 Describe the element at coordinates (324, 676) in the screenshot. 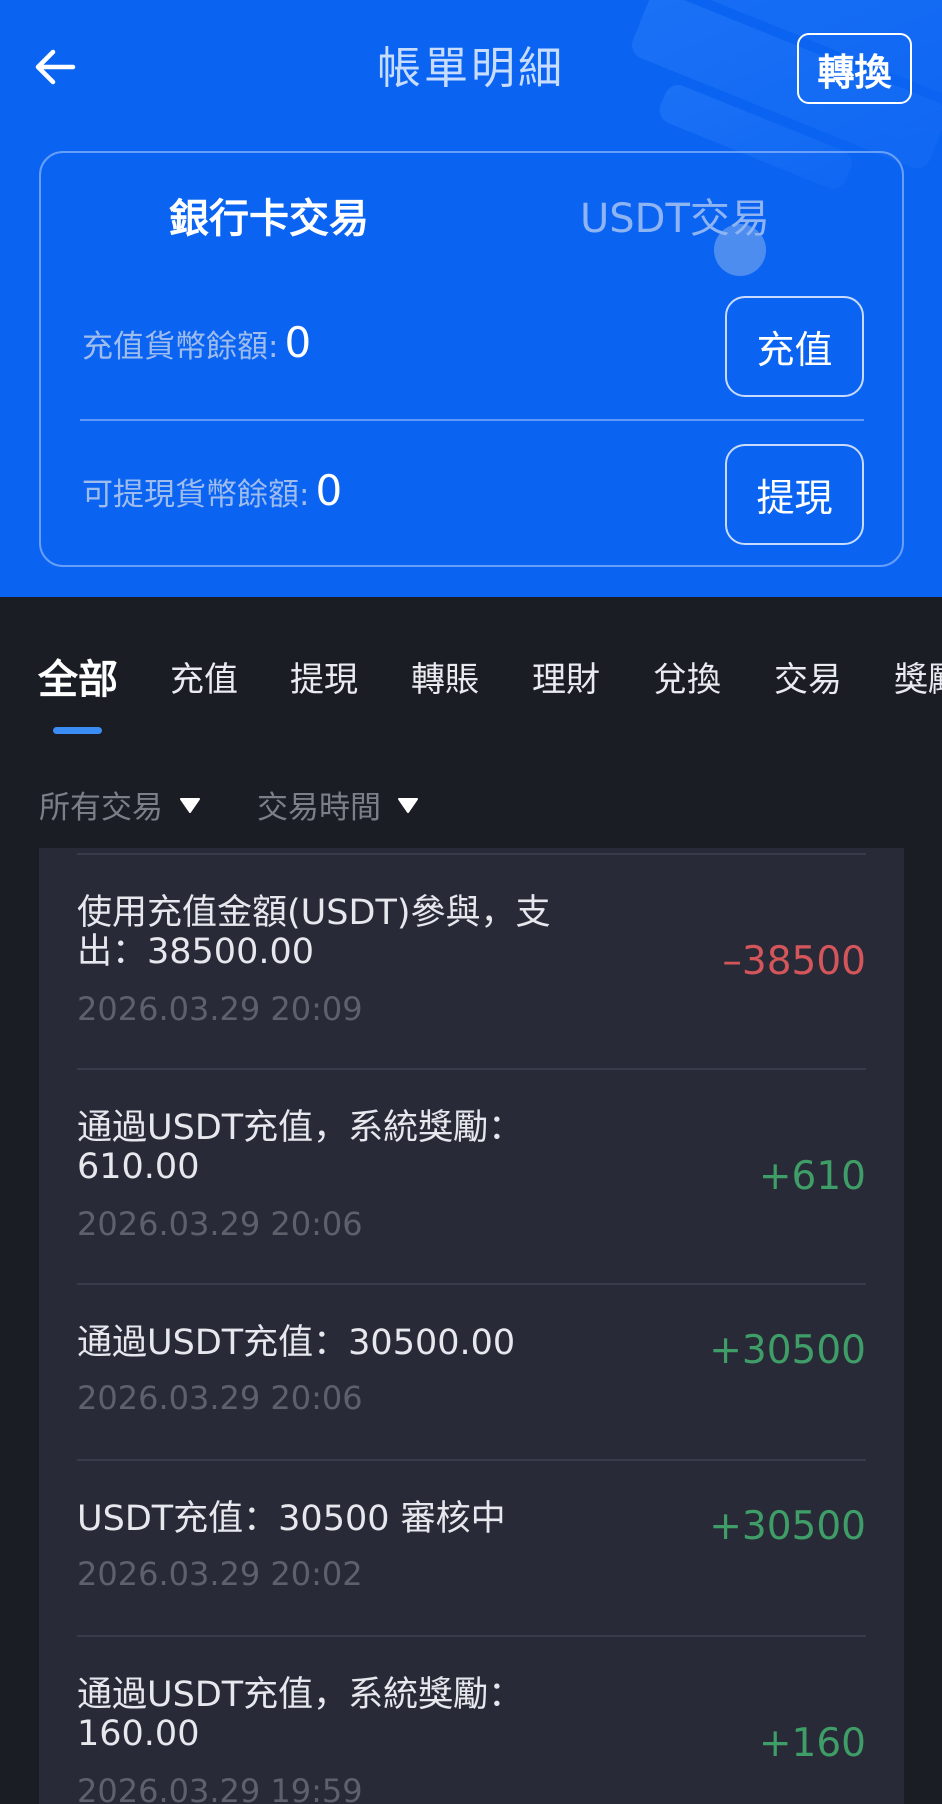

I see `tab-withdraw: 提現` at that location.